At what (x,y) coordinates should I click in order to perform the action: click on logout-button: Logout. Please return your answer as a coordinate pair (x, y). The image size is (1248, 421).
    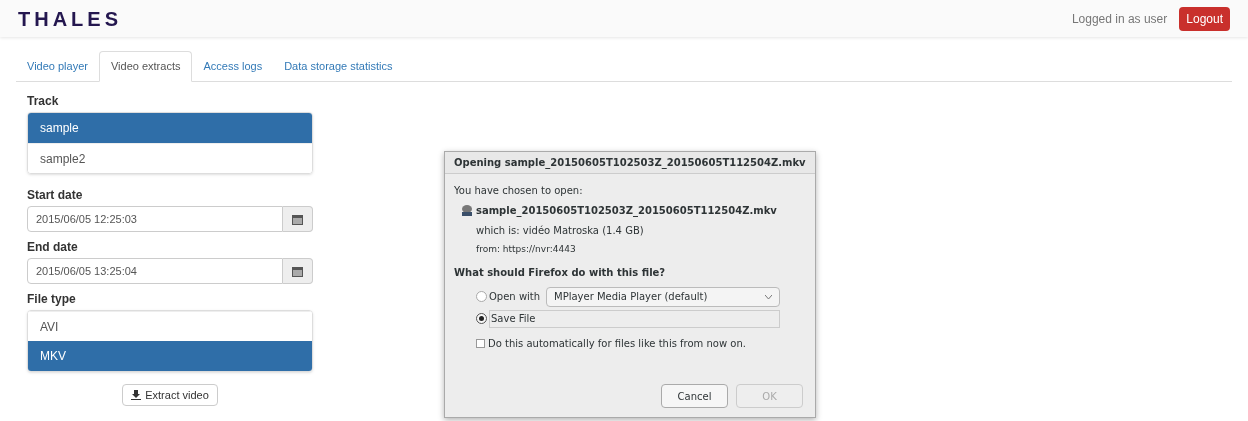
    Looking at the image, I should click on (1204, 18).